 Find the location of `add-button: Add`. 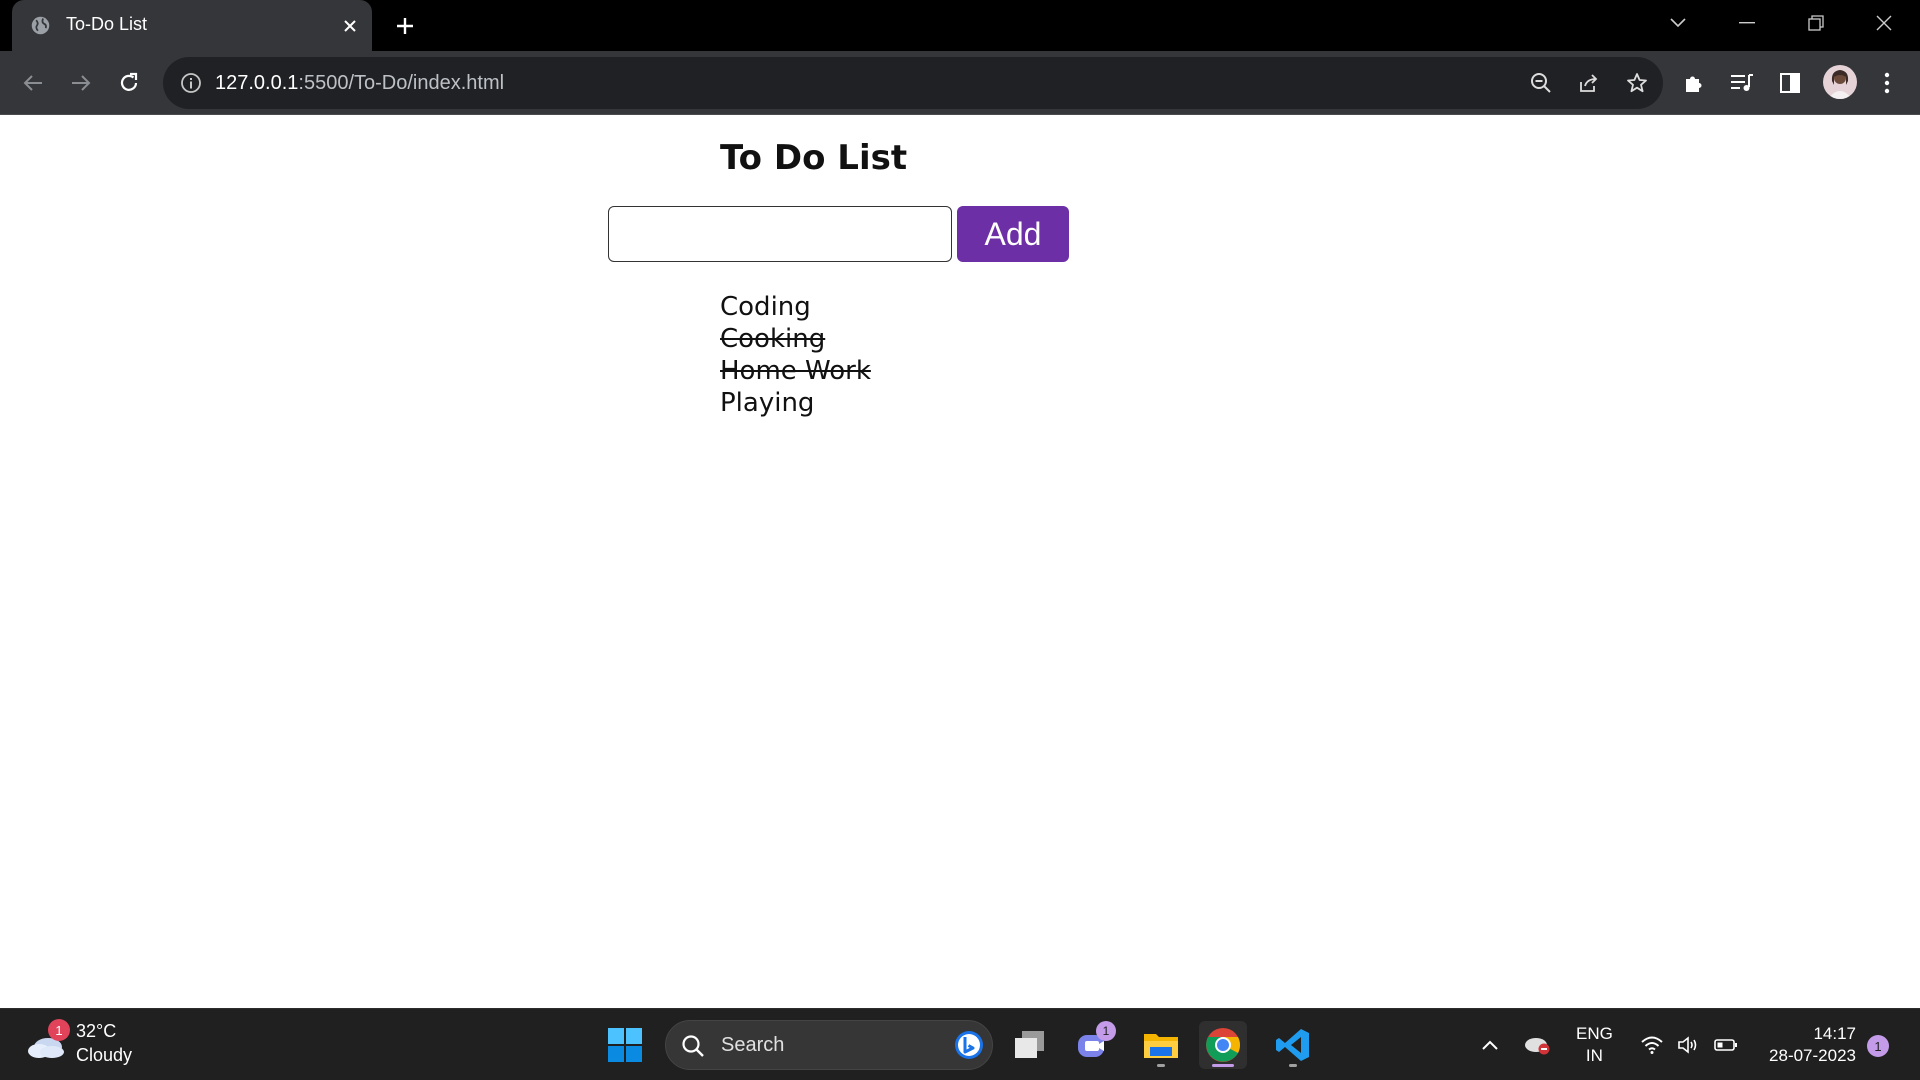

add-button: Add is located at coordinates (1013, 234).